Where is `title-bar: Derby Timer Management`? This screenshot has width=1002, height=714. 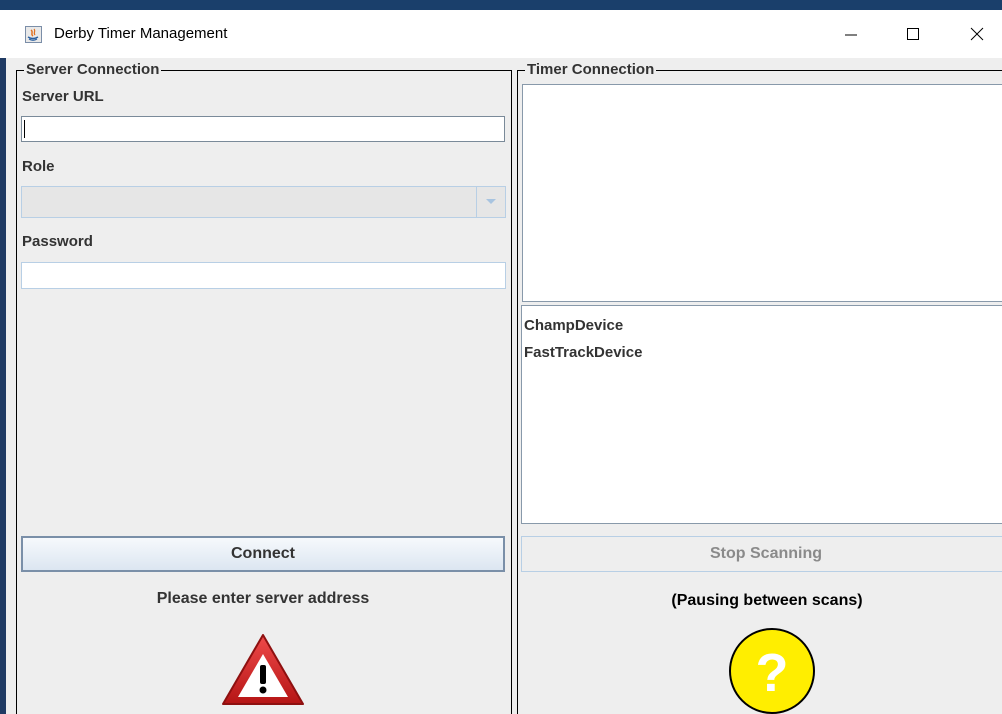
title-bar: Derby Timer Management is located at coordinates (501, 34).